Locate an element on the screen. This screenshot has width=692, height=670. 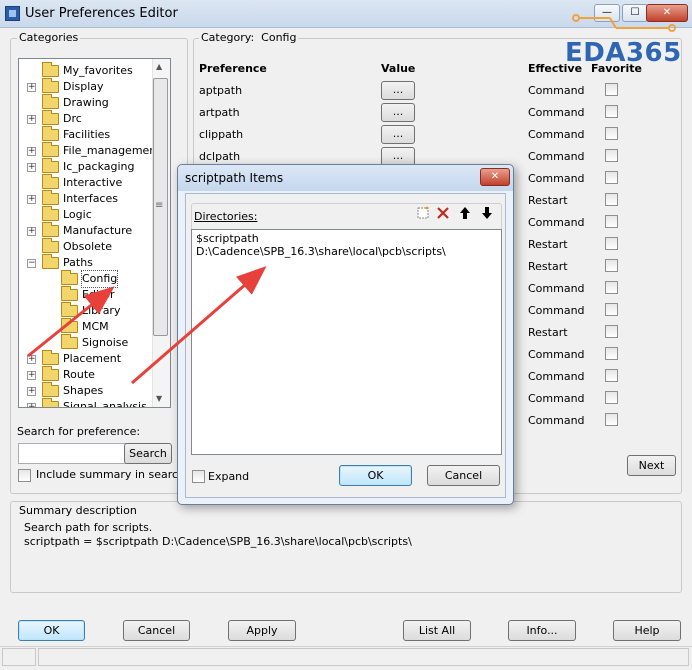
tree-item: MCM is located at coordinates (89, 326).